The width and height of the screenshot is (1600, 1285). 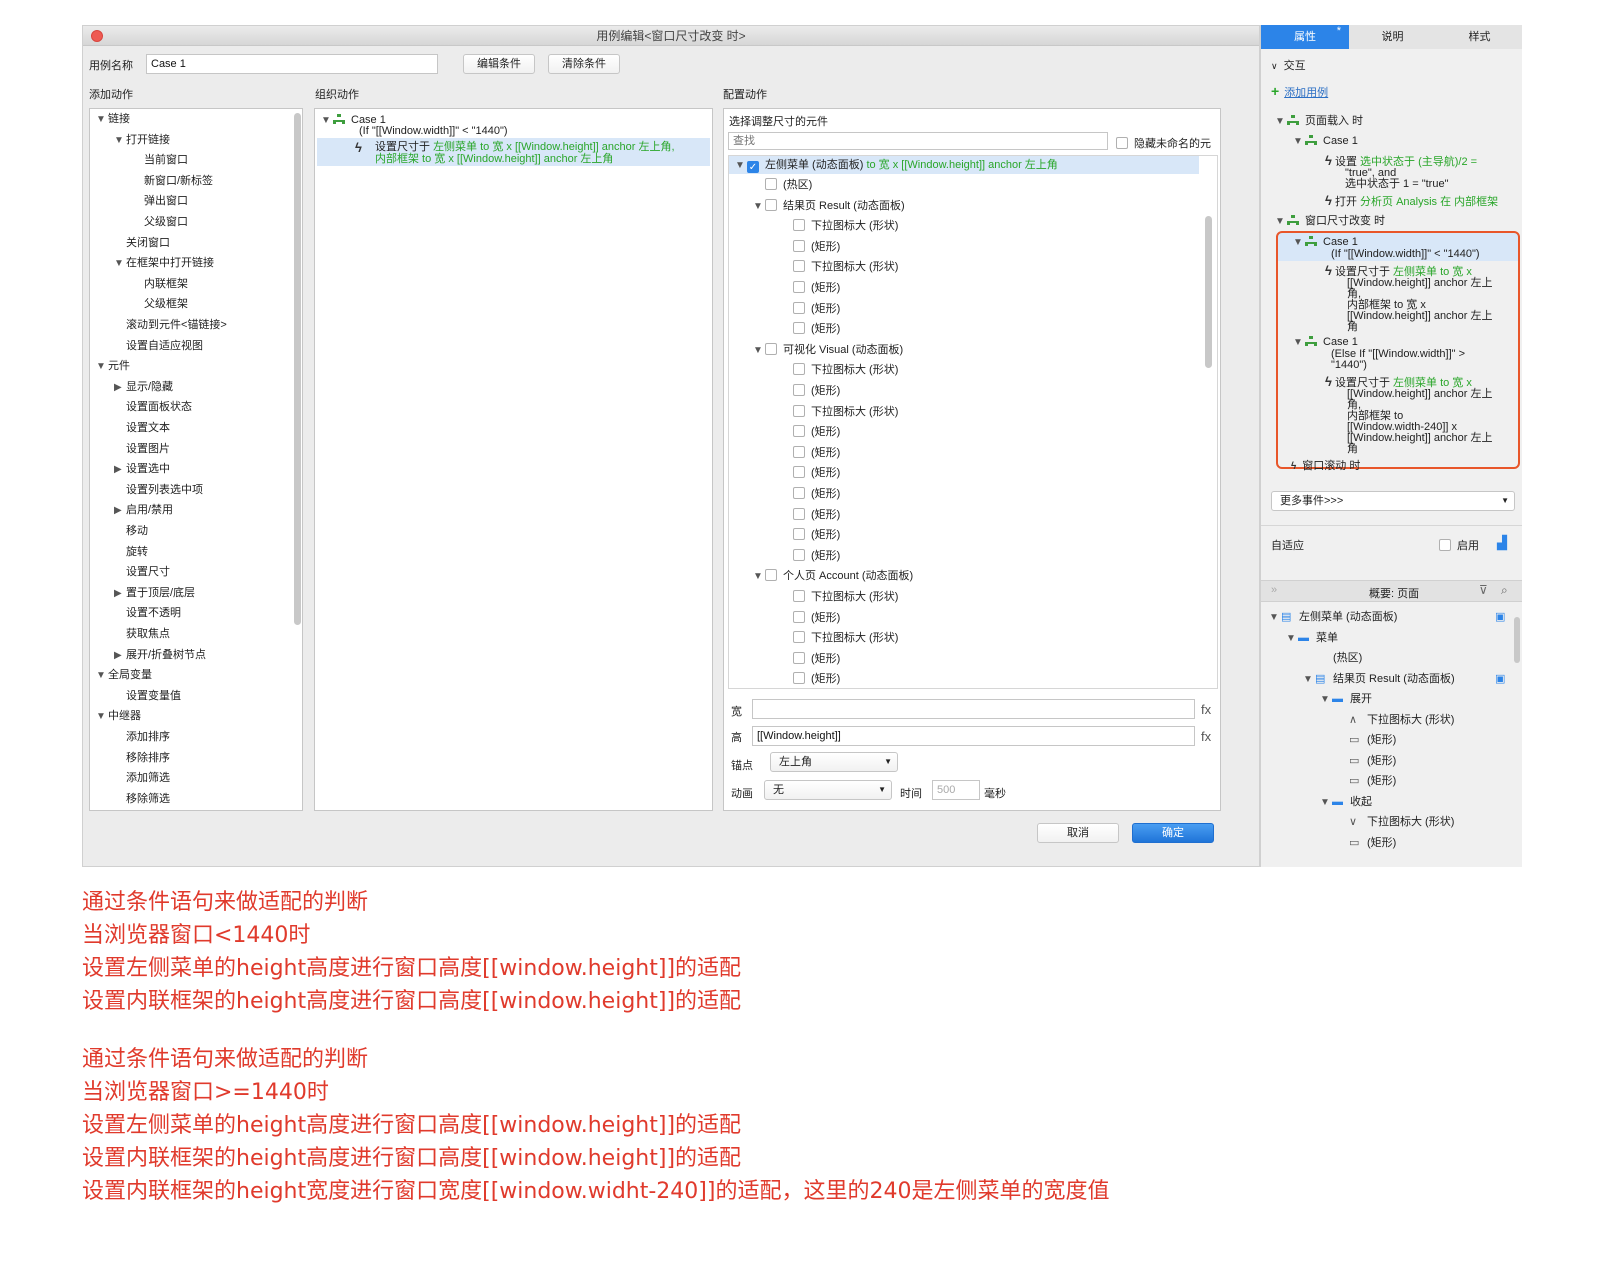 I want to click on page-load-case: ▼ Case 1, so click(x=1325, y=141).